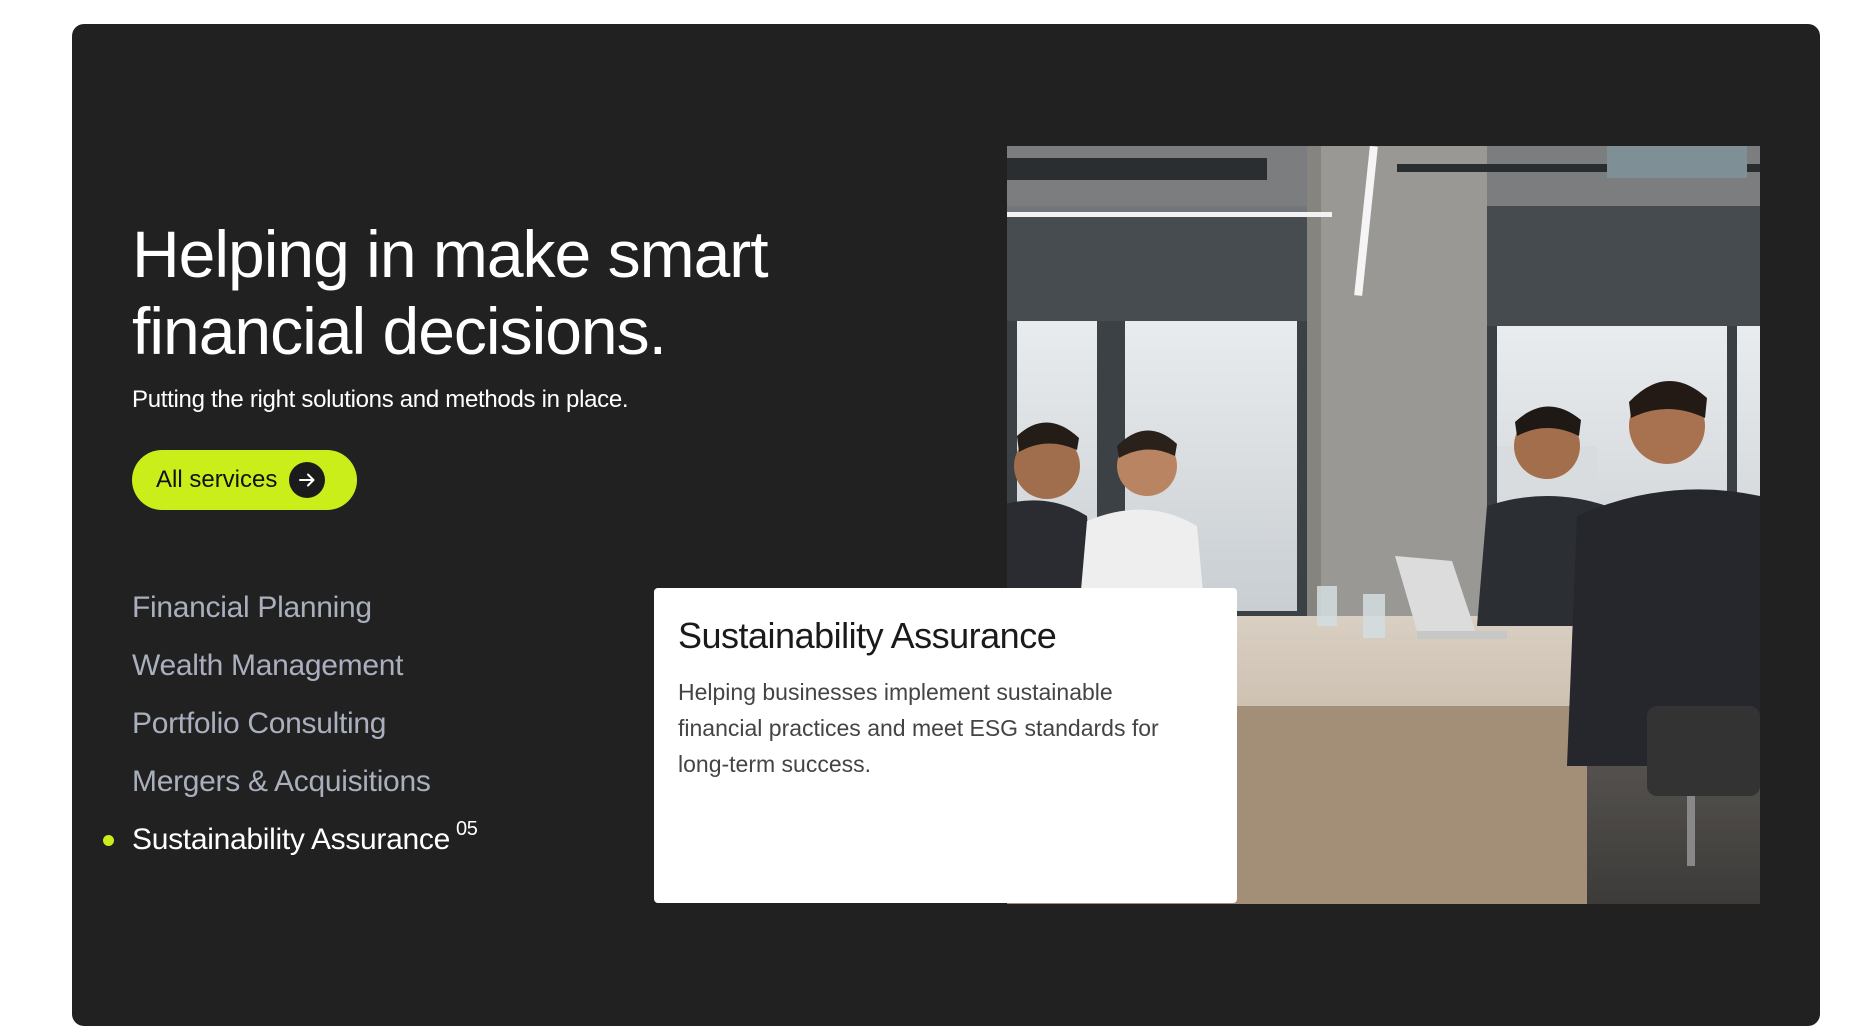 The height and width of the screenshot is (1027, 1861). Describe the element at coordinates (307, 480) in the screenshot. I see `arrow-right-icon` at that location.